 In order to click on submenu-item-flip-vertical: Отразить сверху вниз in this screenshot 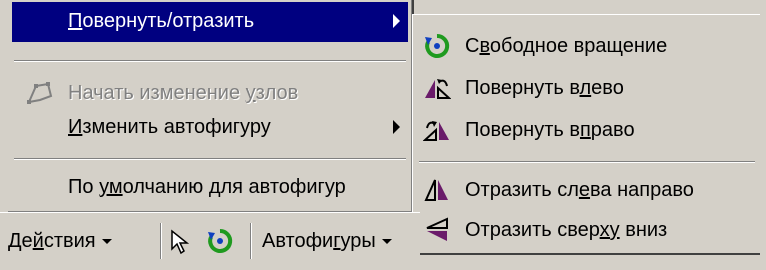, I will do `click(587, 230)`.